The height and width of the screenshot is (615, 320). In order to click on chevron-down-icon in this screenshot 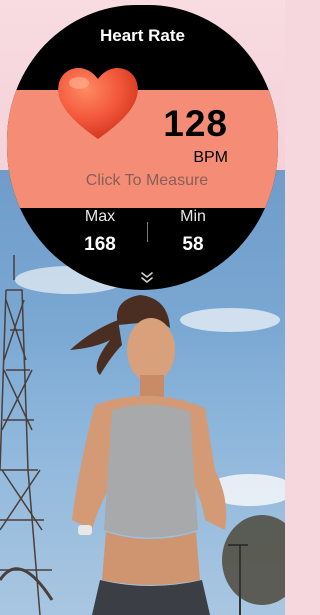, I will do `click(147, 277)`.